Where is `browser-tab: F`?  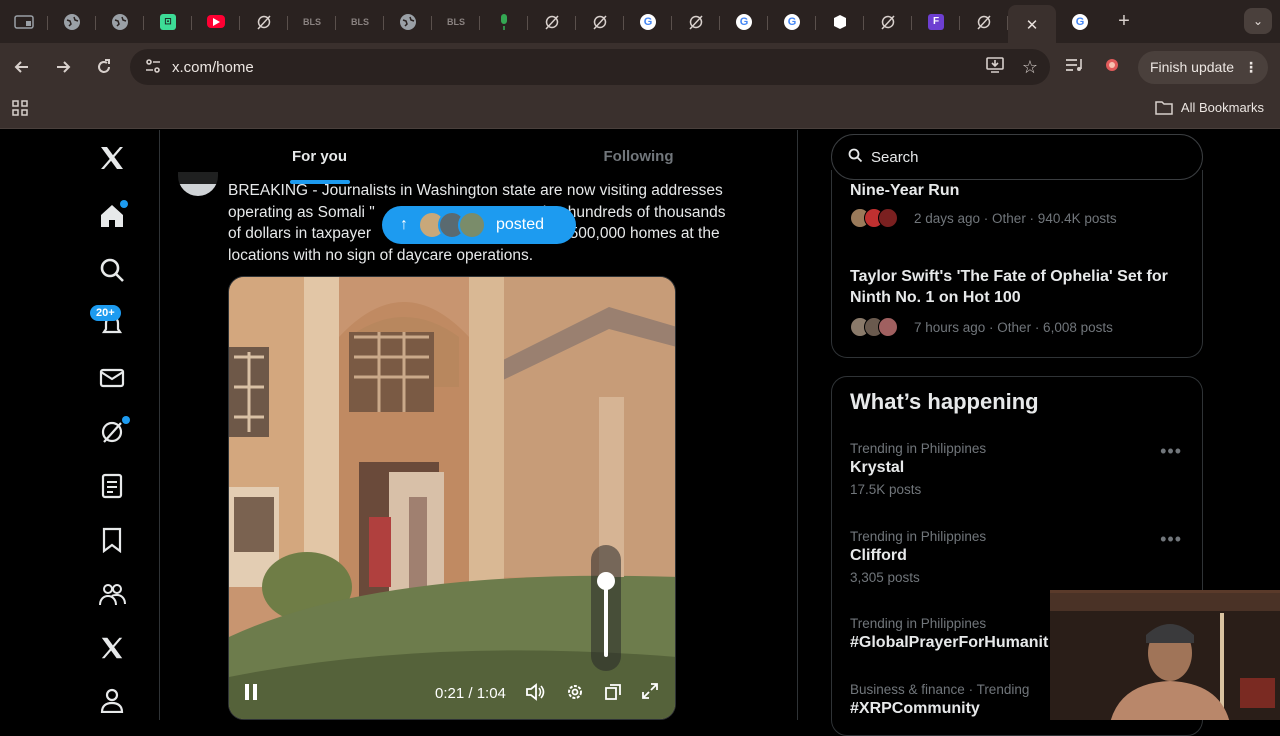
browser-tab: F is located at coordinates (936, 22).